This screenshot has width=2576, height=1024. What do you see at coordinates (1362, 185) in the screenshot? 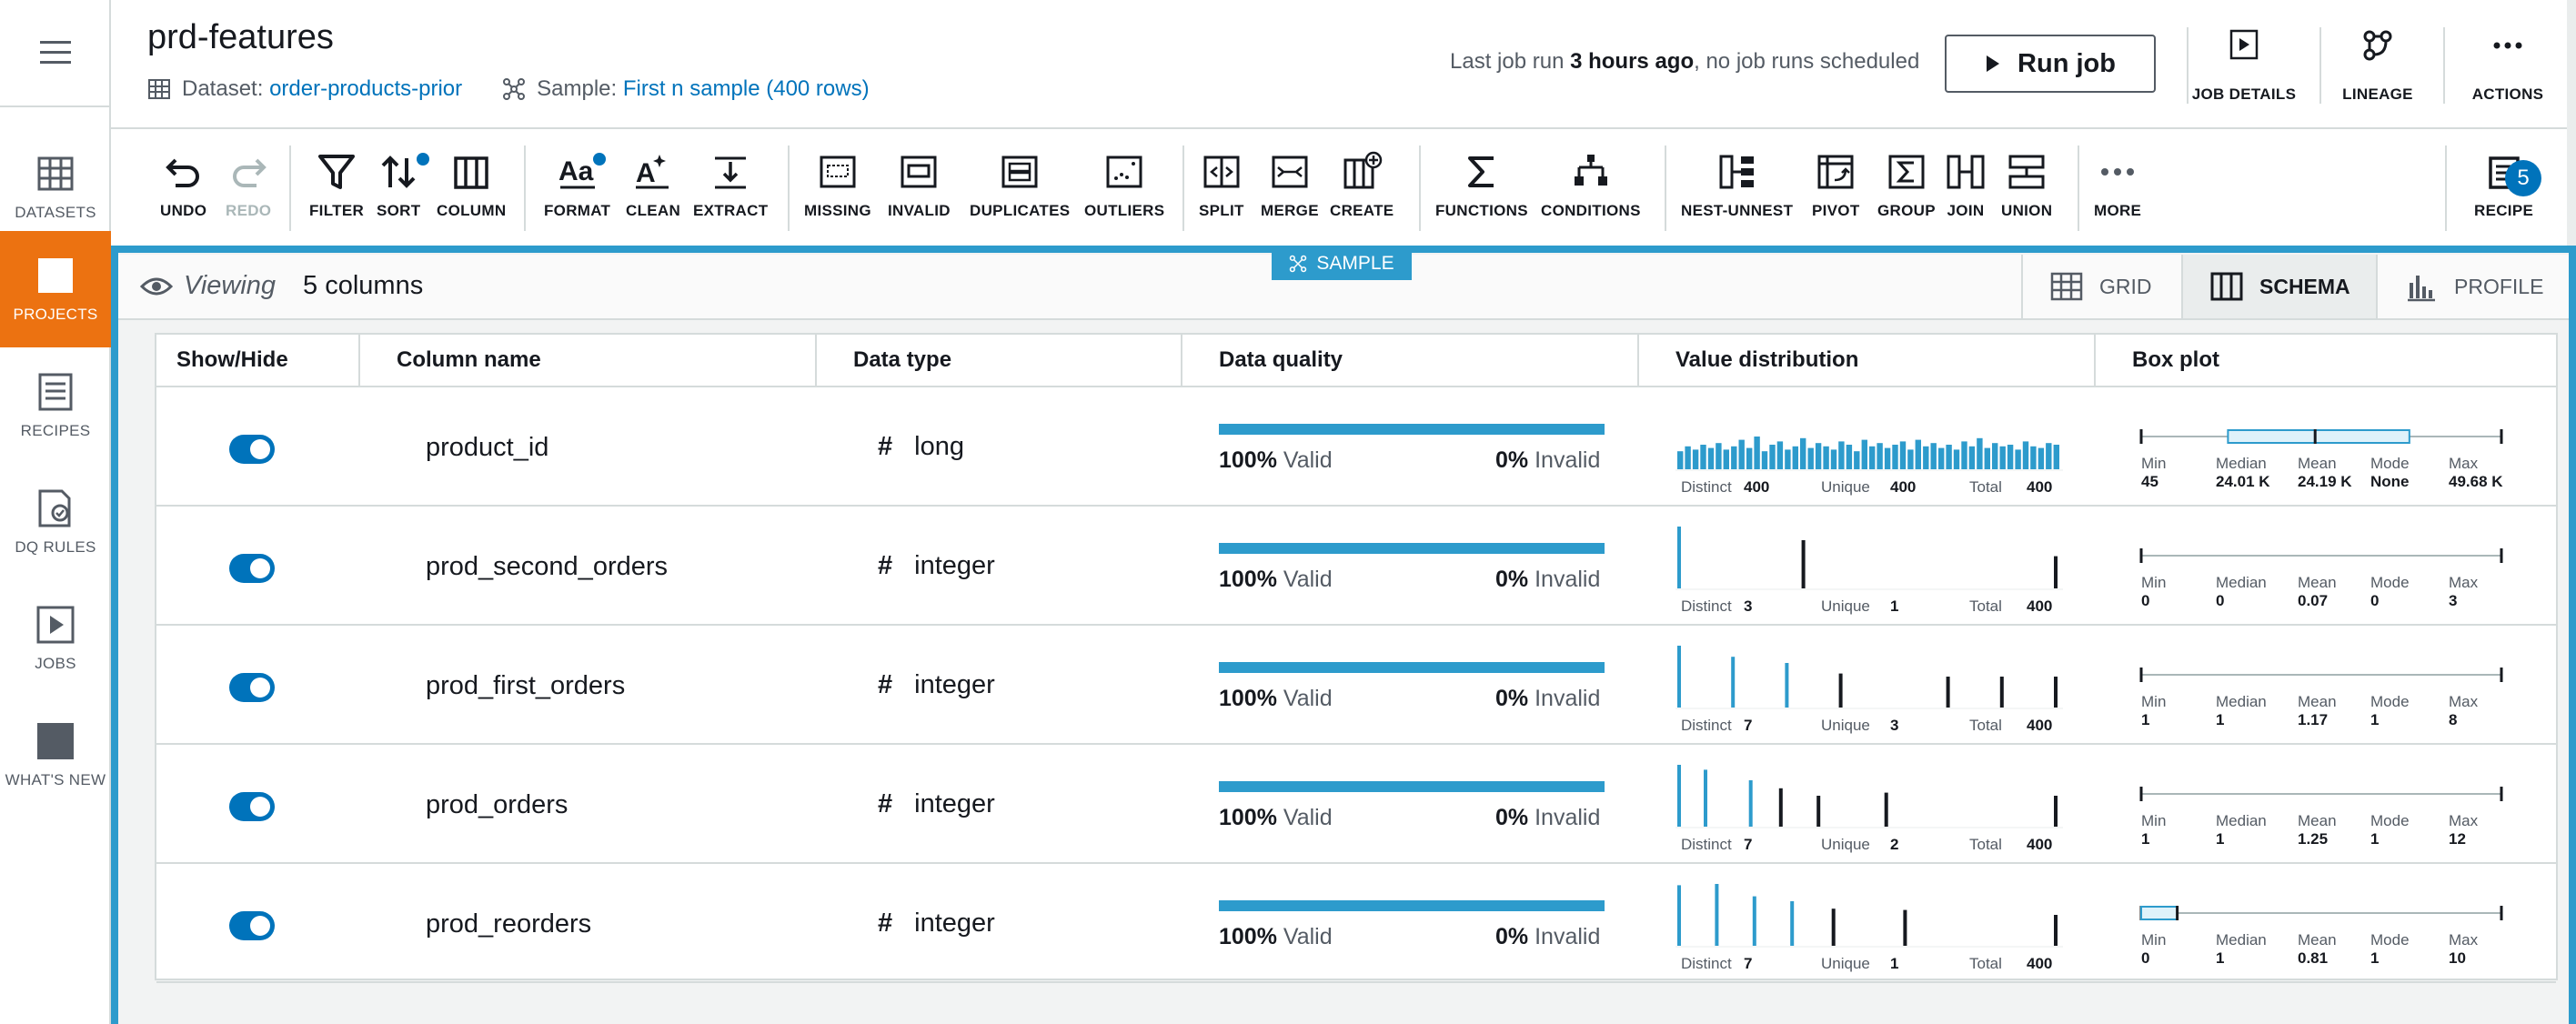
I see `create-button: CREATE` at bounding box center [1362, 185].